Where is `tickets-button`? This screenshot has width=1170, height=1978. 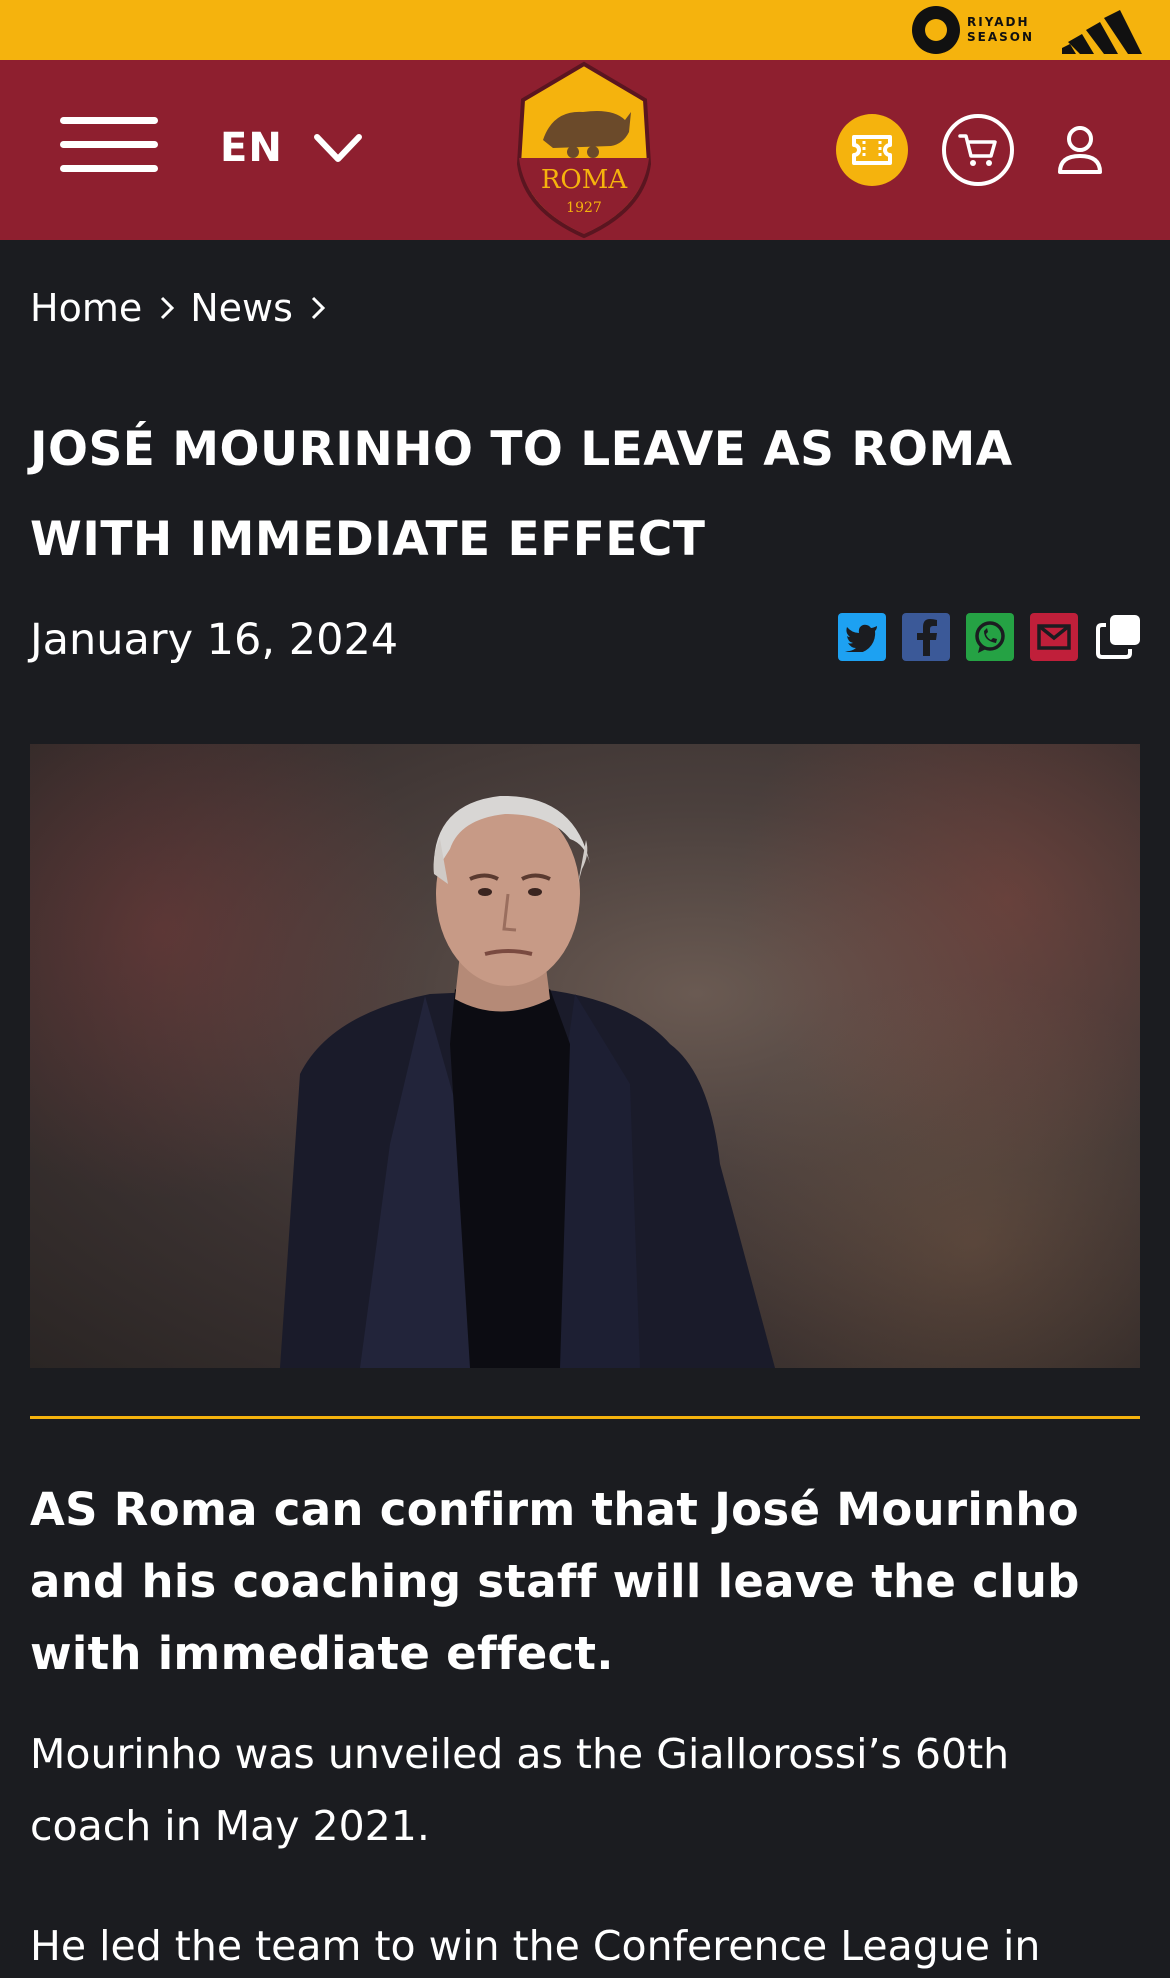
tickets-button is located at coordinates (872, 150).